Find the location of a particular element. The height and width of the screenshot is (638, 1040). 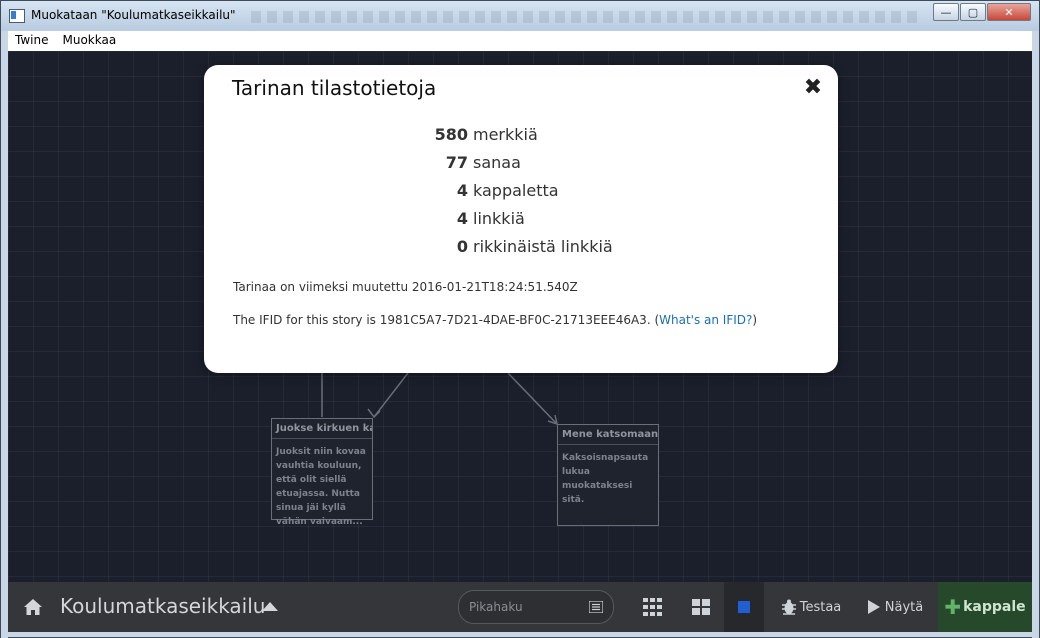

square-icon is located at coordinates (744, 607).